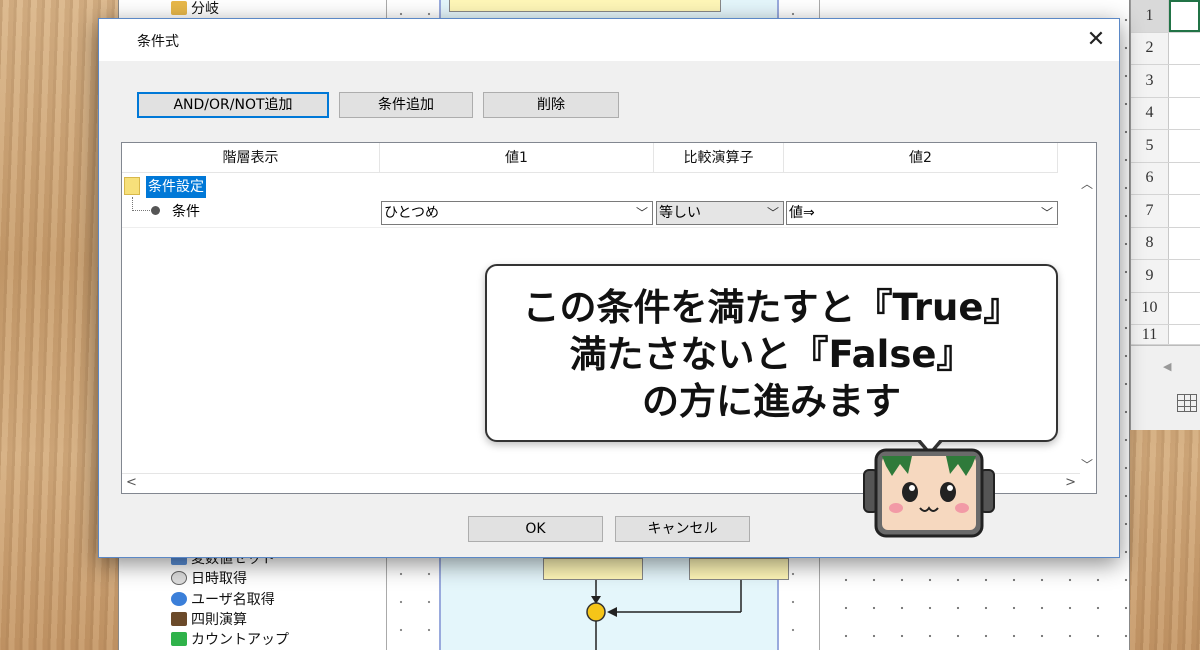  I want to click on tree-item-arithmetic: 四則演算, so click(209, 619).